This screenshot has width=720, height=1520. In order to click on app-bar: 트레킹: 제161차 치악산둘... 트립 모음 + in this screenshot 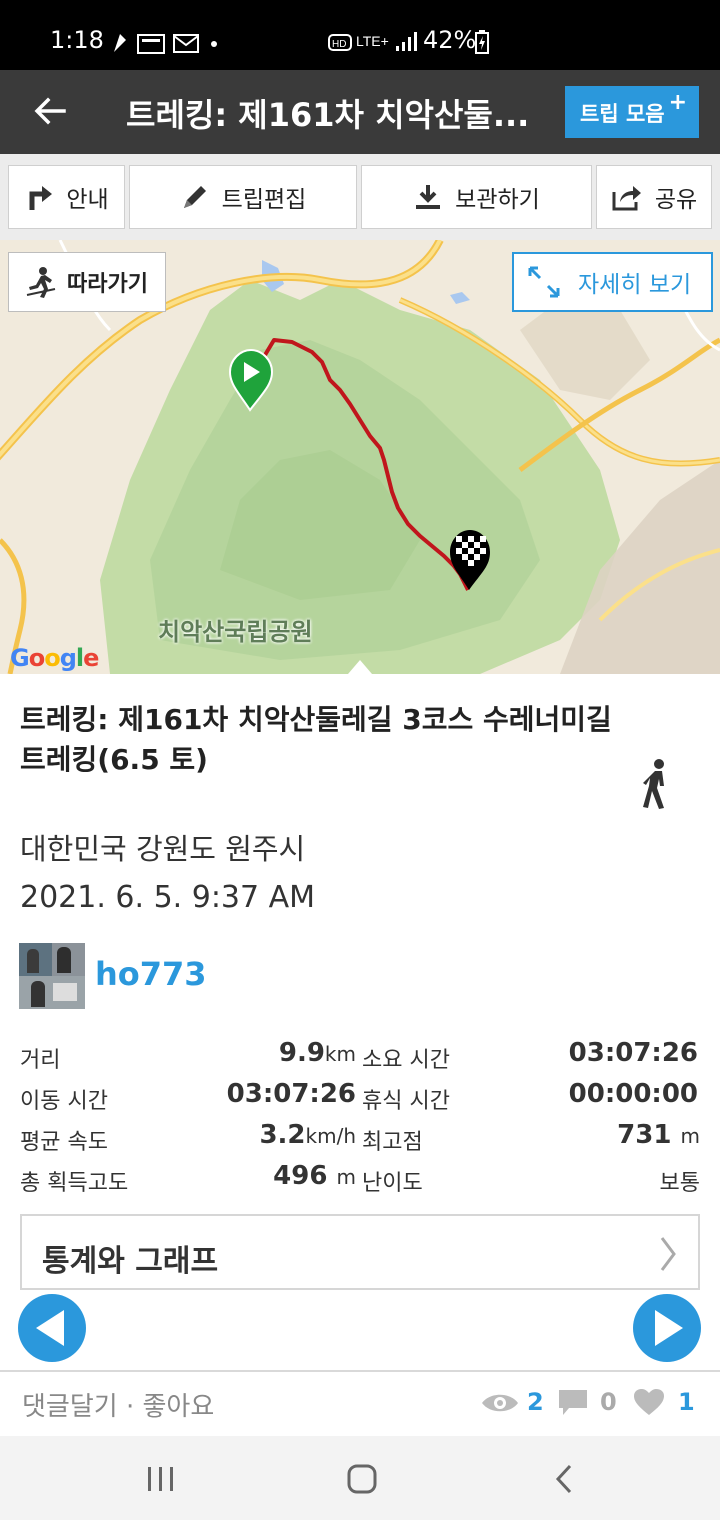, I will do `click(360, 112)`.